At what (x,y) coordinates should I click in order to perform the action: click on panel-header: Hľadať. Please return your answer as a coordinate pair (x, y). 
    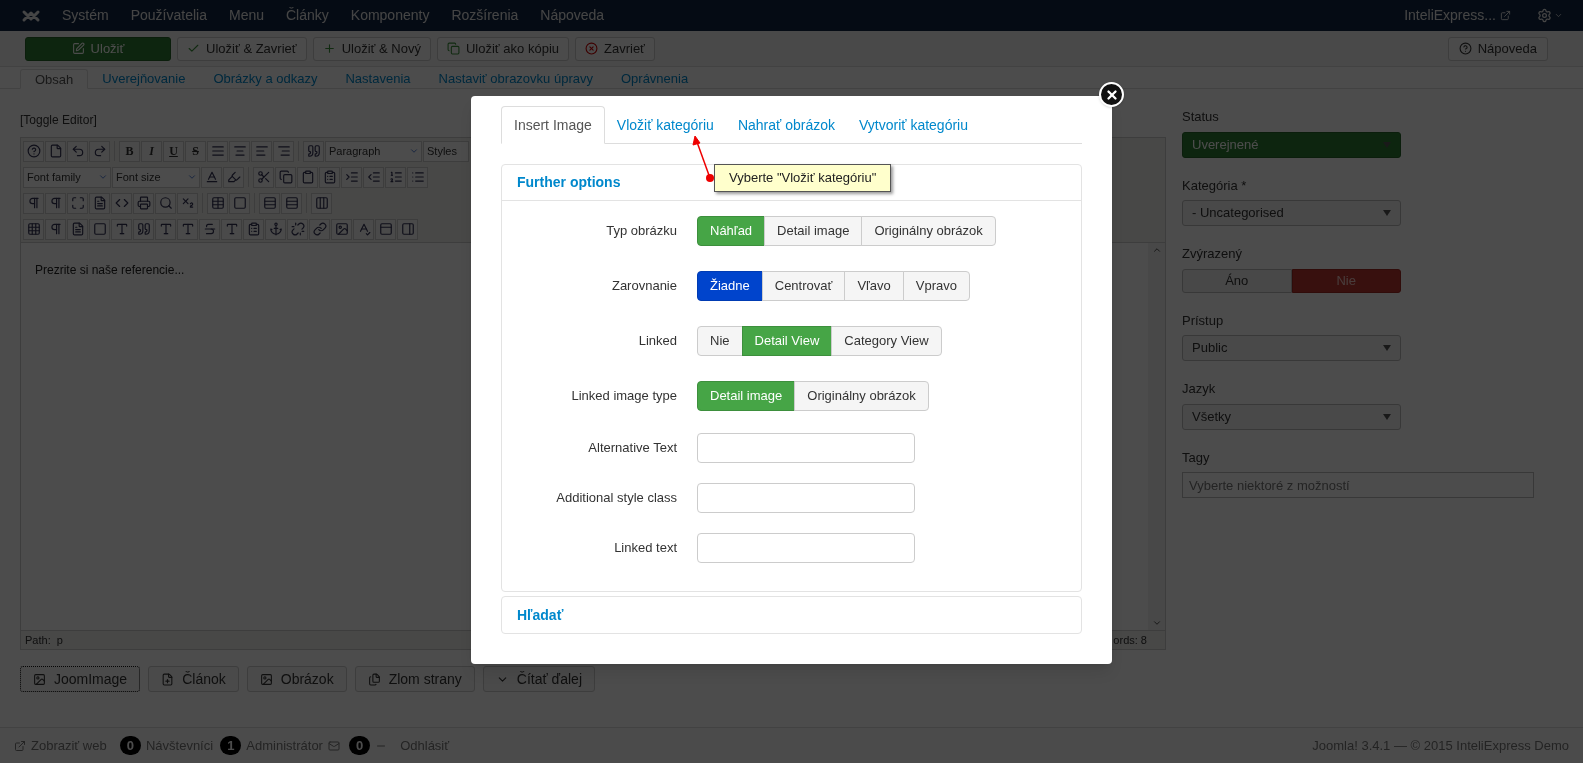
    Looking at the image, I should click on (791, 615).